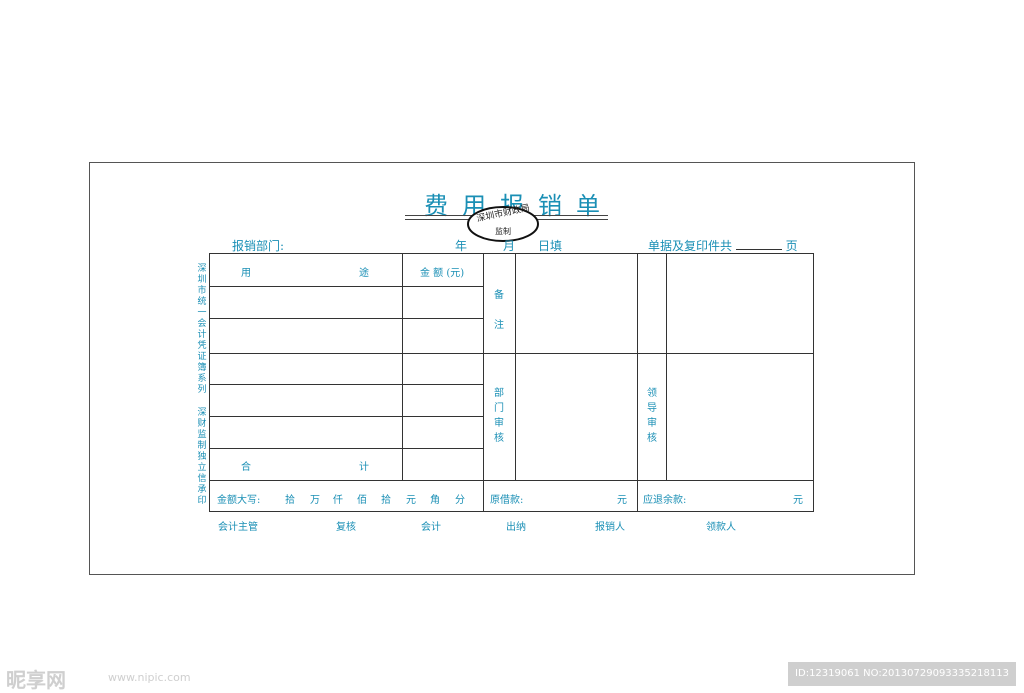  What do you see at coordinates (507, 500) in the screenshot?
I see `original-loan-label: 原借款:` at bounding box center [507, 500].